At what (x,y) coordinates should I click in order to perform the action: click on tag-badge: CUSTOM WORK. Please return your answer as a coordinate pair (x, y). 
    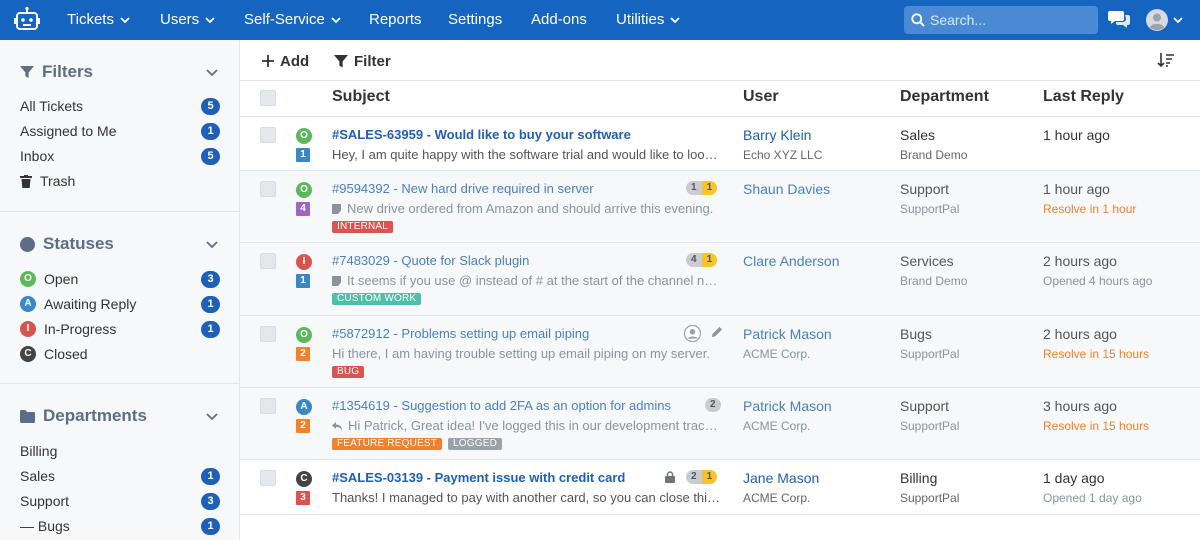
    Looking at the image, I should click on (377, 299).